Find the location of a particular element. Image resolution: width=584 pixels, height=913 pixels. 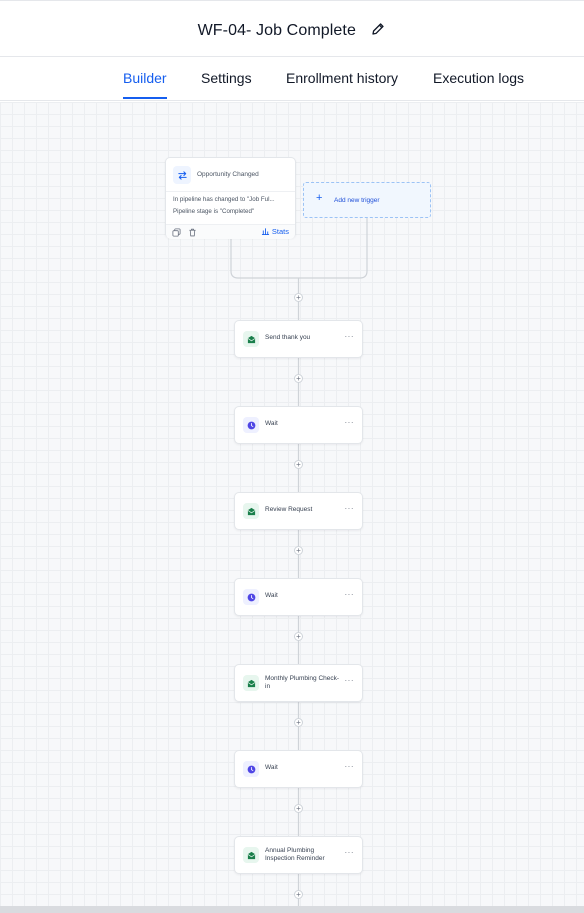

copy-icon is located at coordinates (176, 232).